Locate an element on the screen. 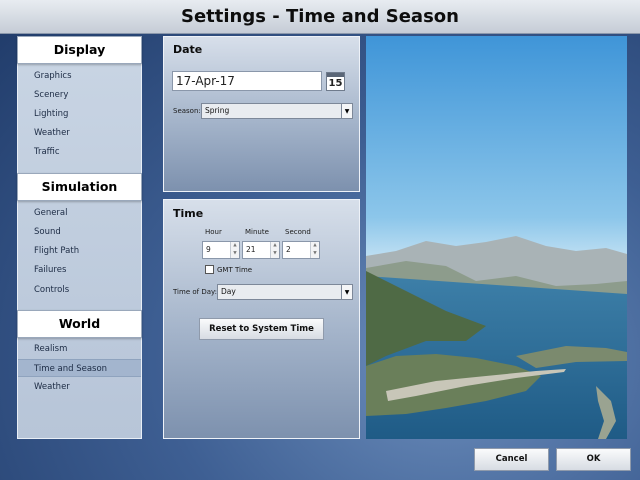 Image resolution: width=640 pixels, height=480 pixels. sidebar-item-realism: Realism is located at coordinates (79, 349).